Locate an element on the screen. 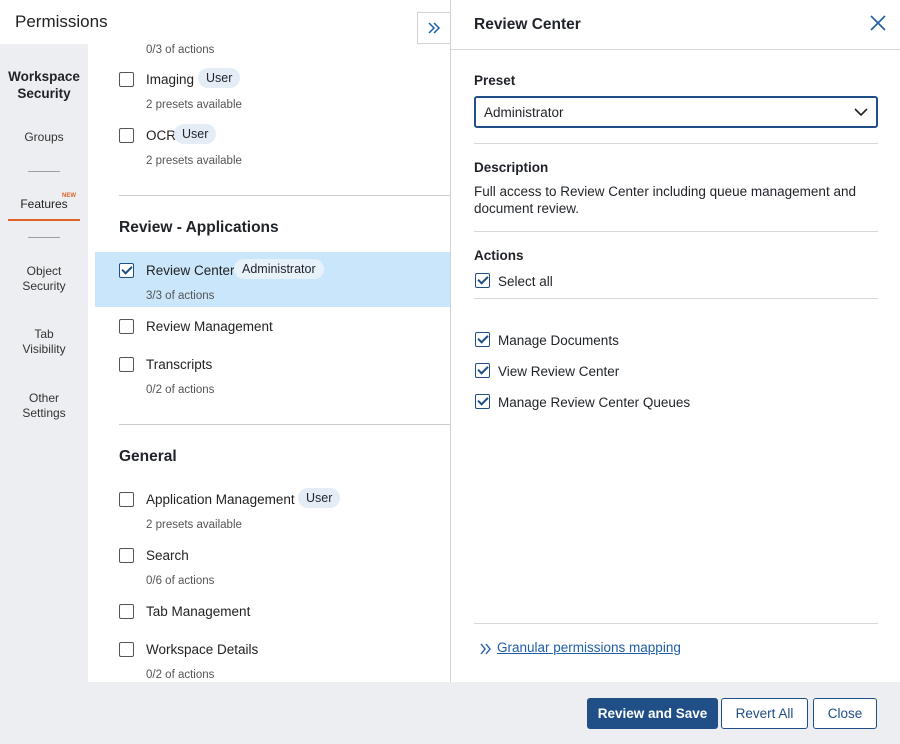 The height and width of the screenshot is (744, 900). nav-title-line1: Workspace is located at coordinates (44, 76).